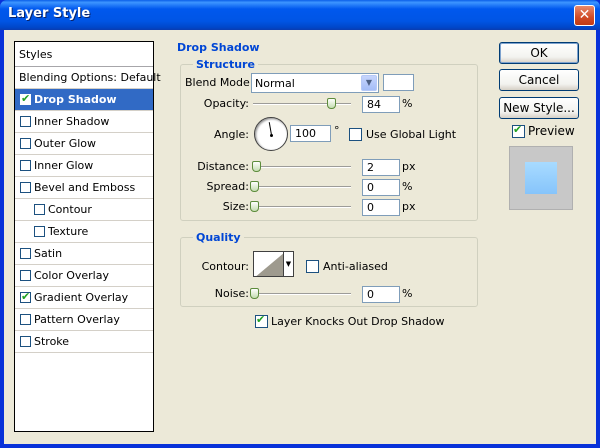  I want to click on style-item-bevel-and-emboss: Bevel and Emboss, so click(84, 188).